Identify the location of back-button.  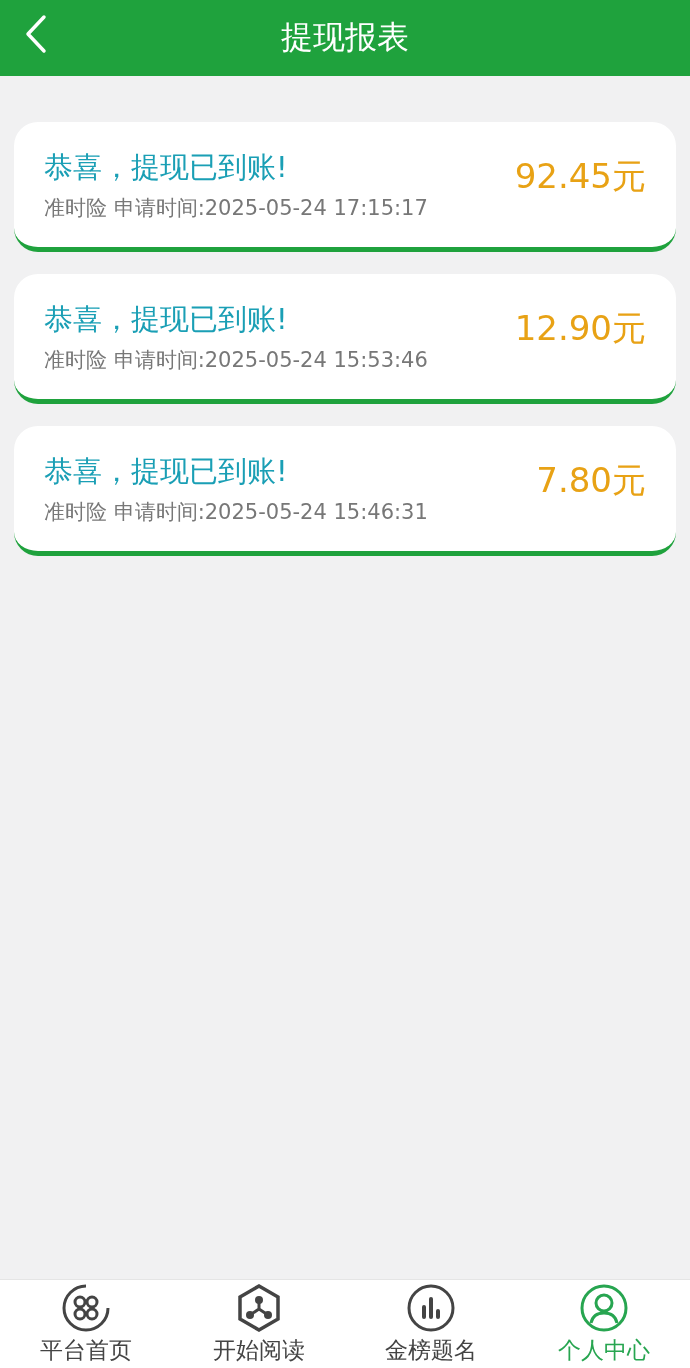
(36, 34).